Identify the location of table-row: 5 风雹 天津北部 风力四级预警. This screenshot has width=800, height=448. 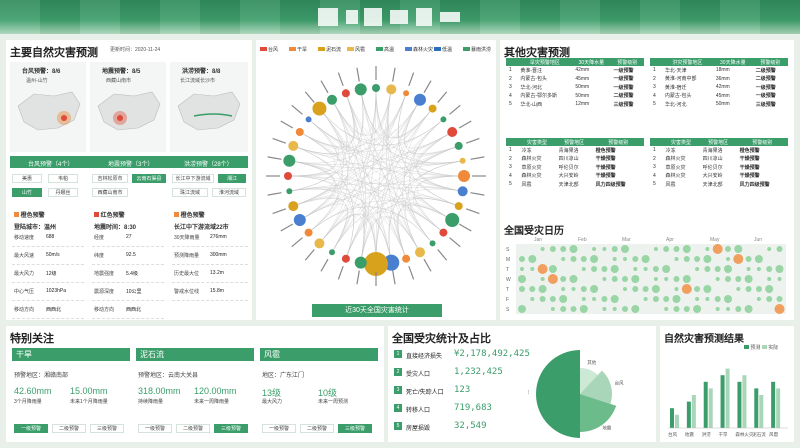
(719, 184).